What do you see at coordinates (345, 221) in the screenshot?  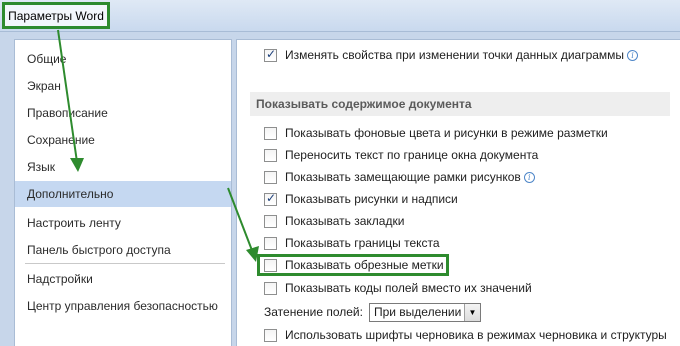 I see `option-label: Показывать закладки` at bounding box center [345, 221].